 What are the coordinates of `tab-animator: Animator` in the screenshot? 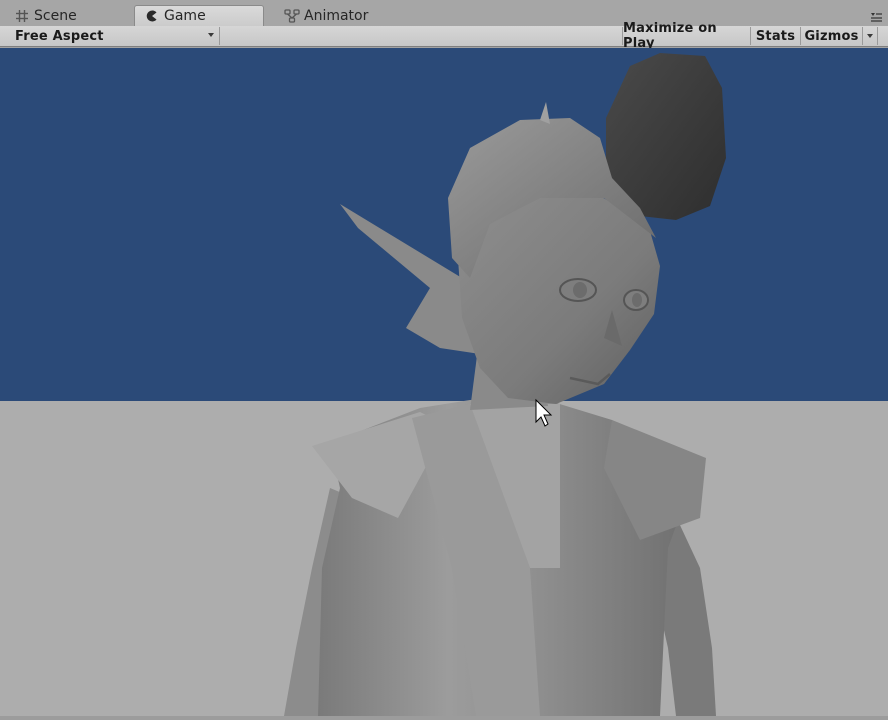 It's located at (339, 15).